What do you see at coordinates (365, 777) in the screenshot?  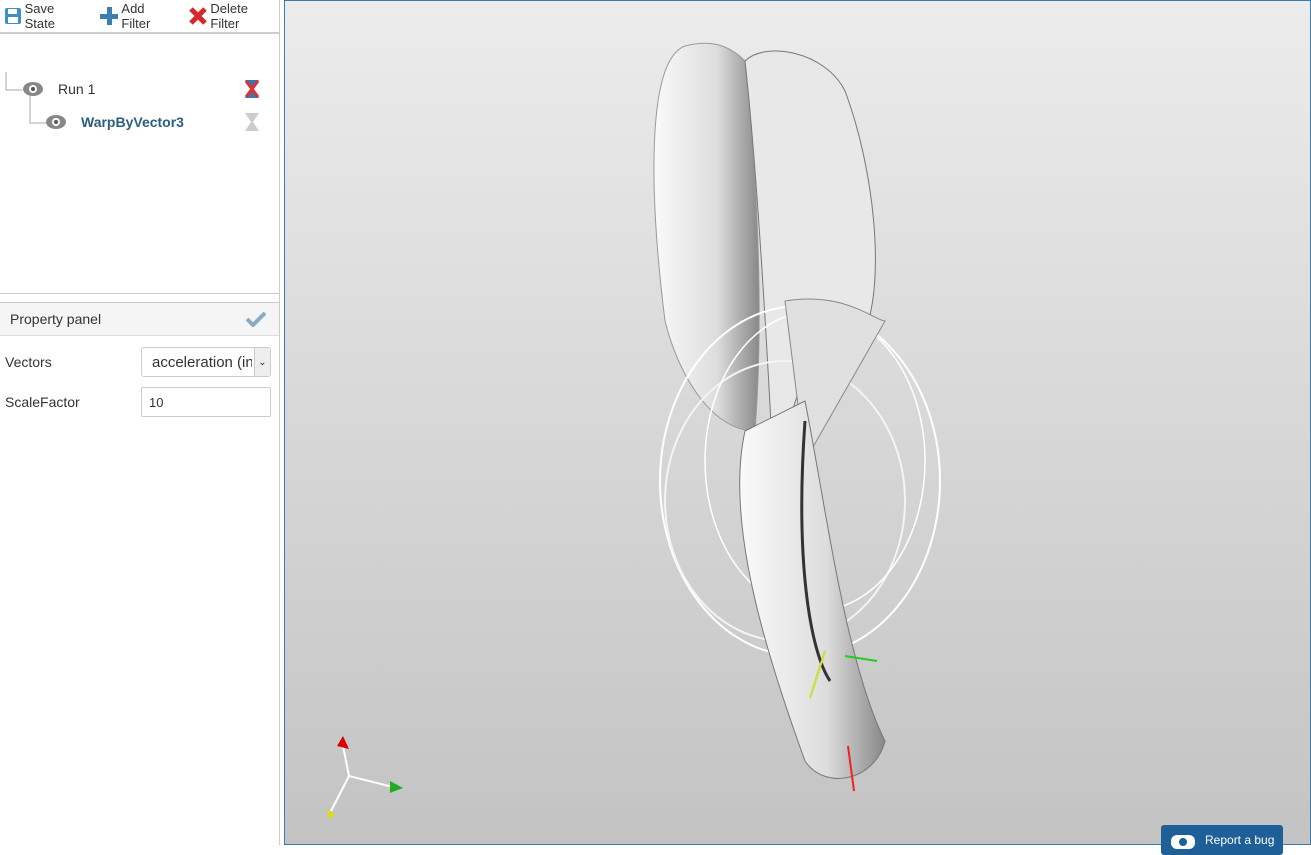 I see `orientation-axes` at bounding box center [365, 777].